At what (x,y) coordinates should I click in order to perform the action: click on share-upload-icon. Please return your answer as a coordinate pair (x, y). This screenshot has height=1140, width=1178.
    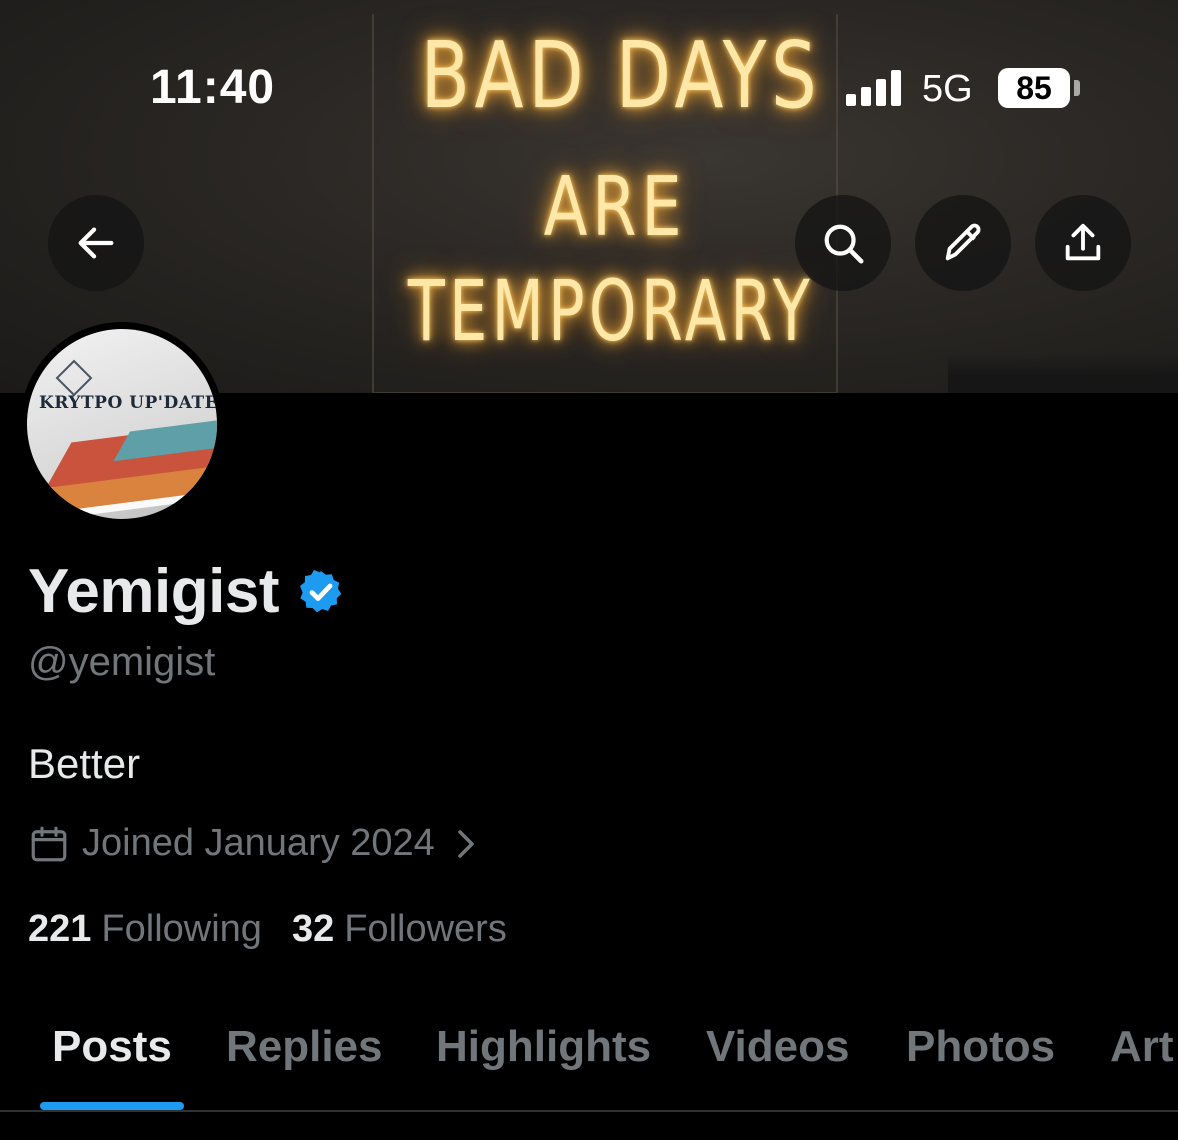
    Looking at the image, I should click on (1083, 242).